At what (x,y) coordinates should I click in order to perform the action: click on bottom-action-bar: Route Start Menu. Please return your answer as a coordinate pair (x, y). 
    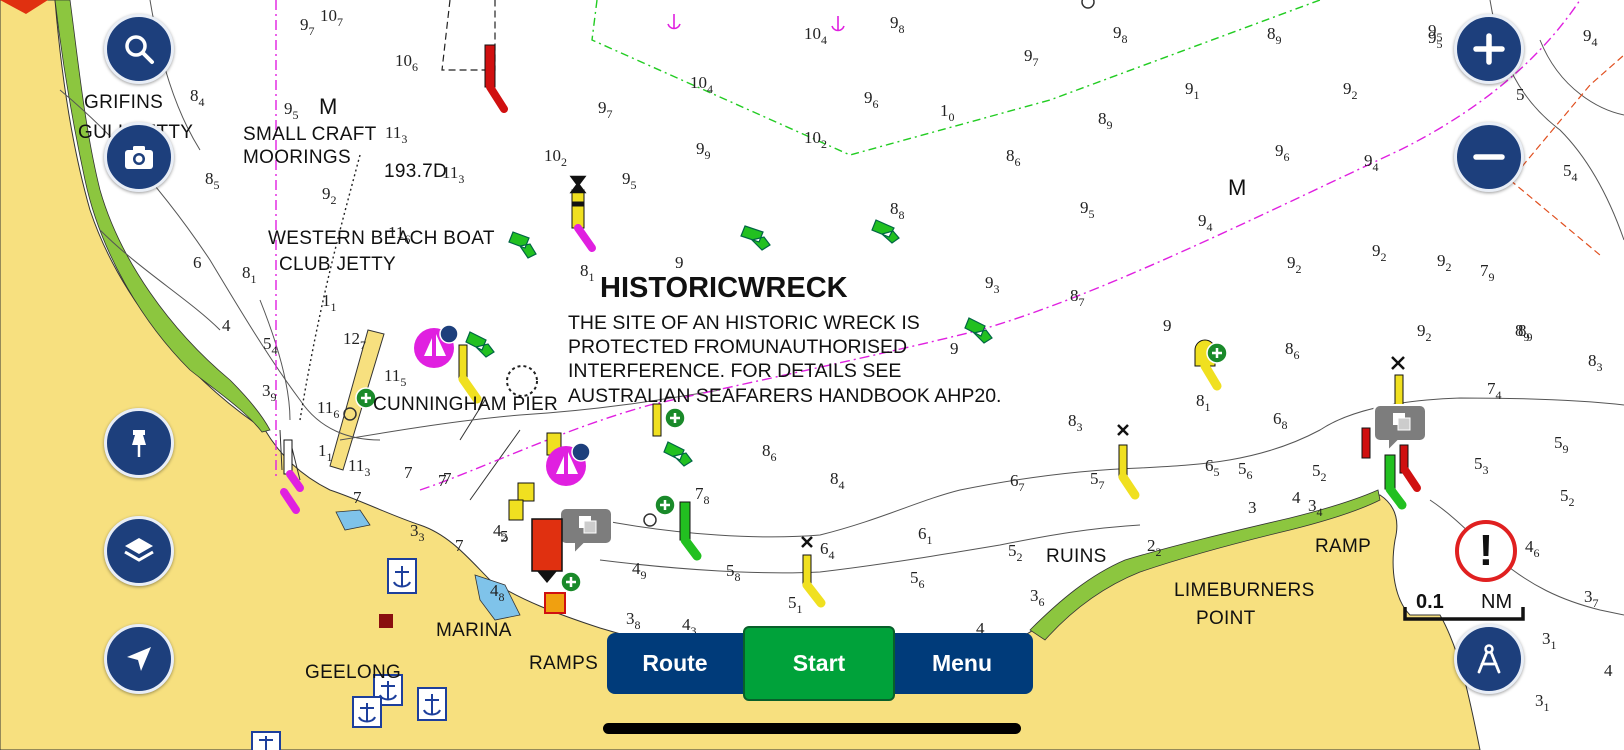
    Looking at the image, I should click on (820, 663).